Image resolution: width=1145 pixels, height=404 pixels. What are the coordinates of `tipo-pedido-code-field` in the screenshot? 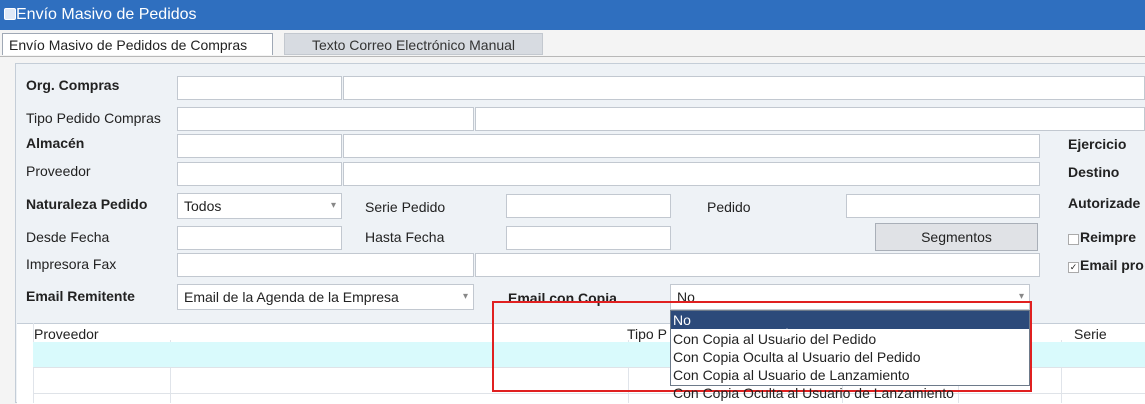 It's located at (325, 119).